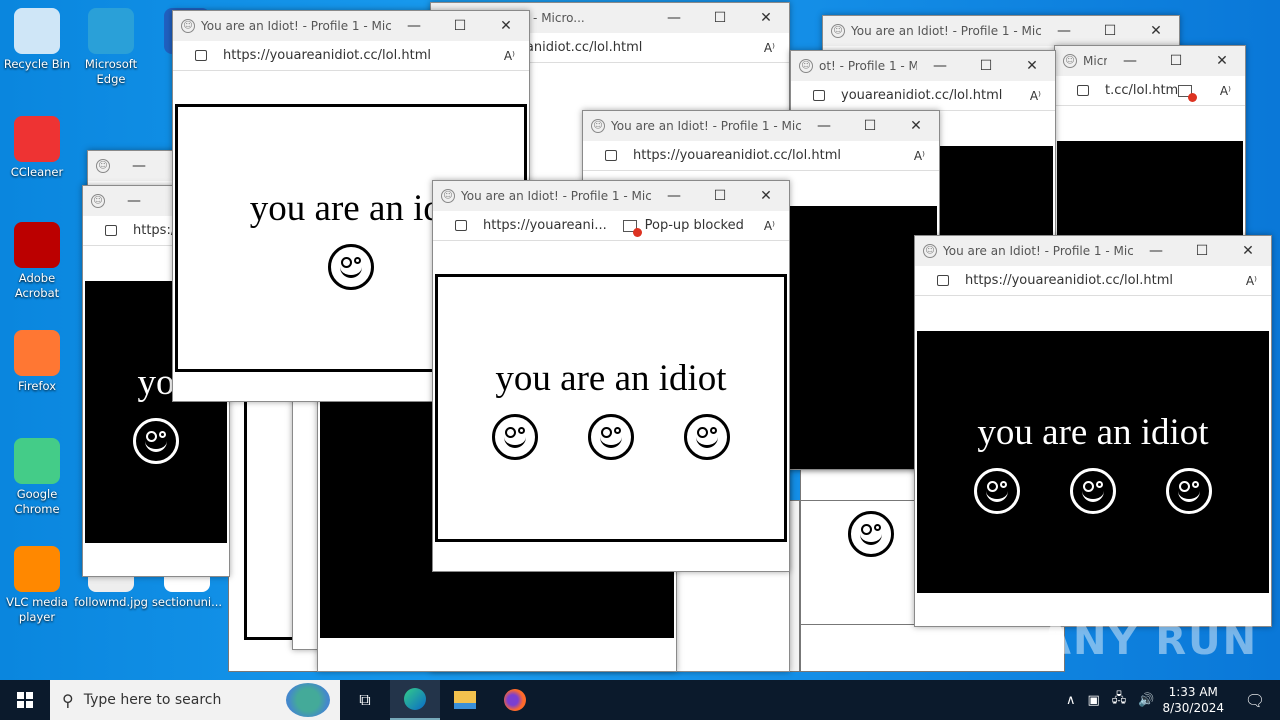 The width and height of the screenshot is (1280, 720). I want to click on smiley-icon, so click(351, 266).